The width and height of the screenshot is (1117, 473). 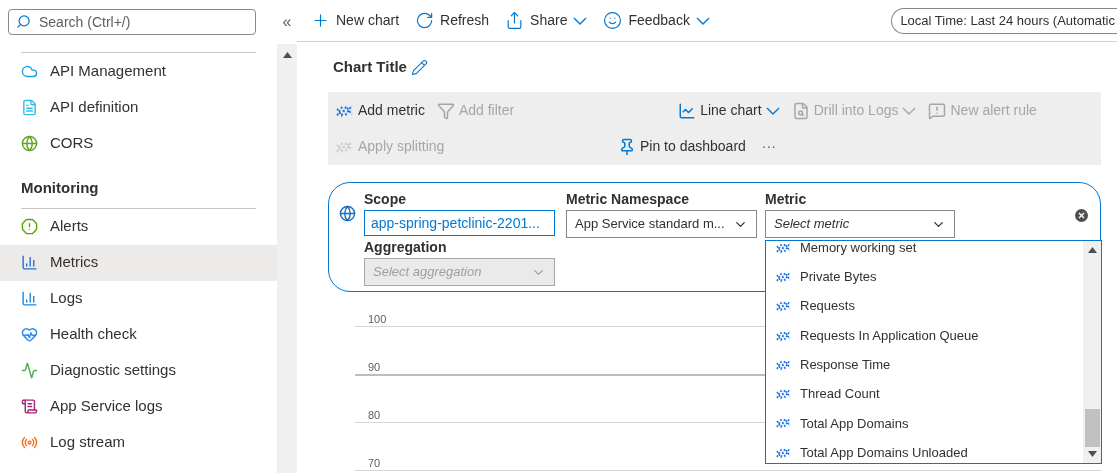 What do you see at coordinates (29, 262) in the screenshot?
I see `bar-chart-icon` at bounding box center [29, 262].